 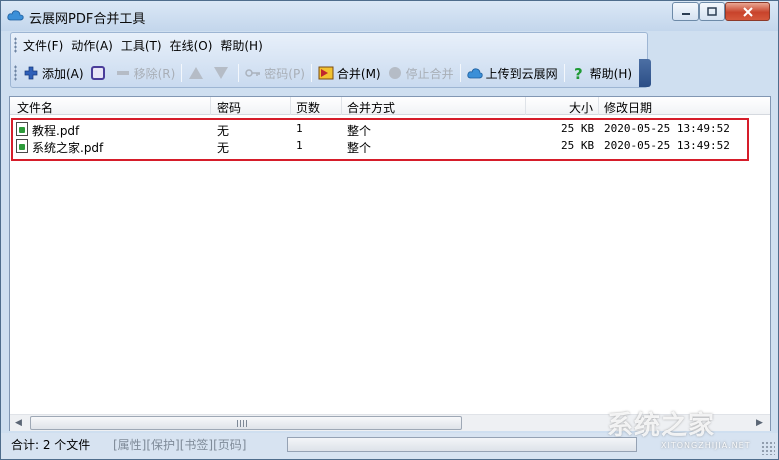 I want to click on toolbar-grip, so click(x=15, y=73).